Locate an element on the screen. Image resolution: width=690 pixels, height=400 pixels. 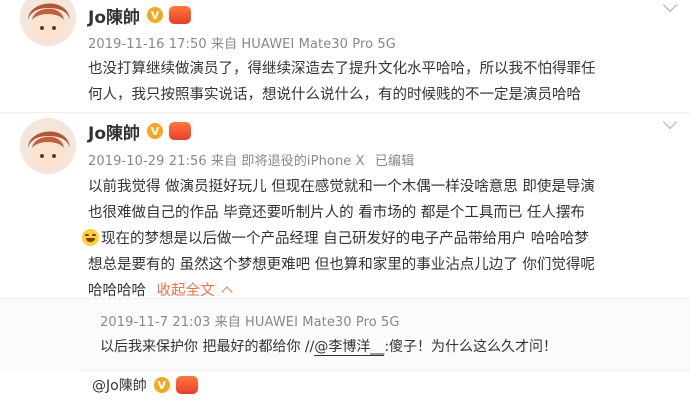
post-source: HUAWEI Mate30 Pro 5G is located at coordinates (318, 44).